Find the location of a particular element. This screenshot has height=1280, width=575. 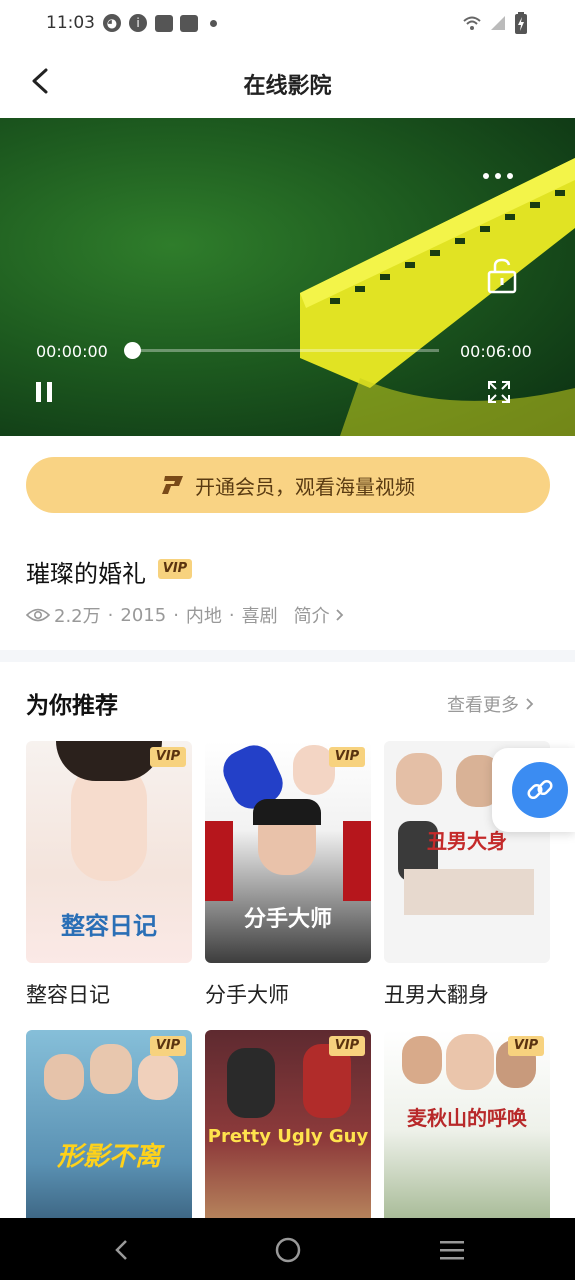

movie-meta: 2.2万 · 2015 · 内地 · 喜剧 简介 is located at coordinates (186, 615).